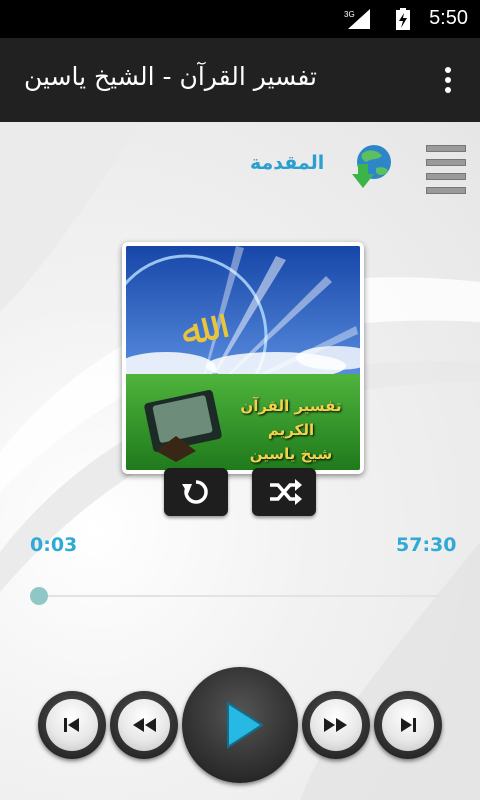  Describe the element at coordinates (39, 596) in the screenshot. I see `seek-bar-thumb` at that location.